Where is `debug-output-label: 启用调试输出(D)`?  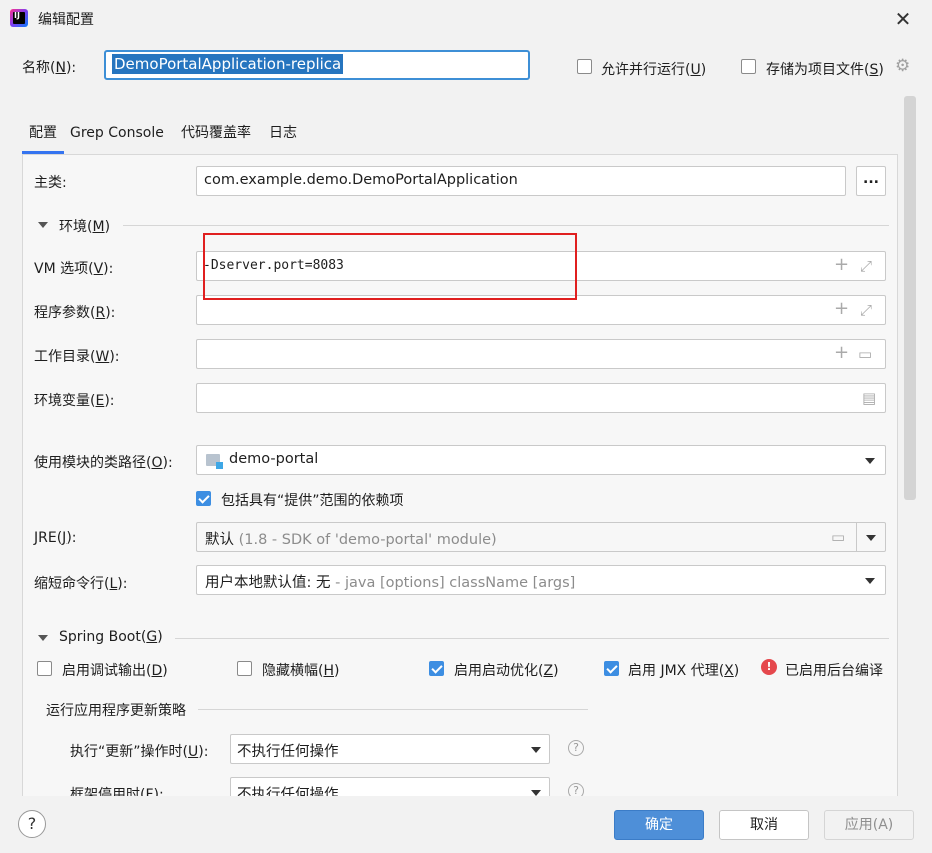
debug-output-label: 启用调试输出(D) is located at coordinates (115, 670).